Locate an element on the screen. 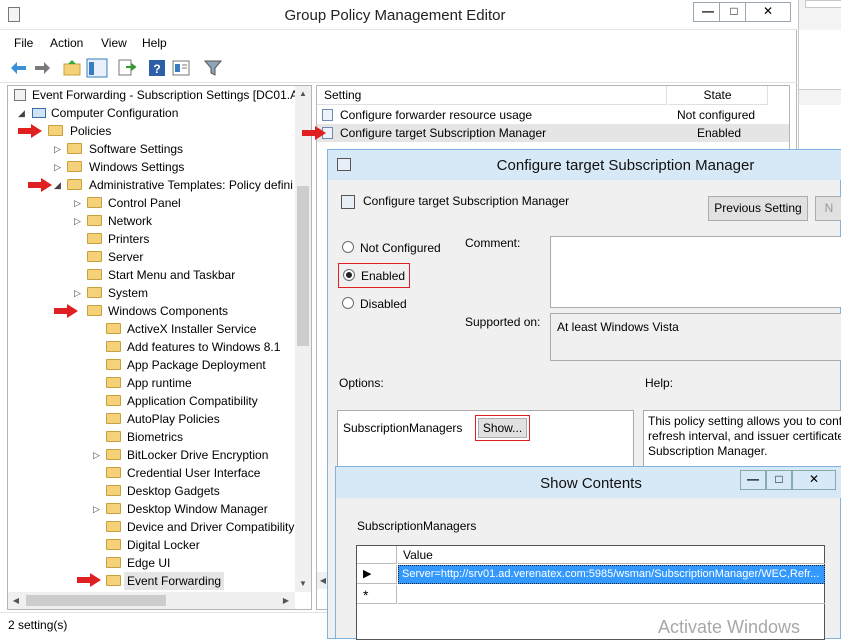 The width and height of the screenshot is (841, 640). tree-component-item: AutoPlay Policies is located at coordinates (153, 419).